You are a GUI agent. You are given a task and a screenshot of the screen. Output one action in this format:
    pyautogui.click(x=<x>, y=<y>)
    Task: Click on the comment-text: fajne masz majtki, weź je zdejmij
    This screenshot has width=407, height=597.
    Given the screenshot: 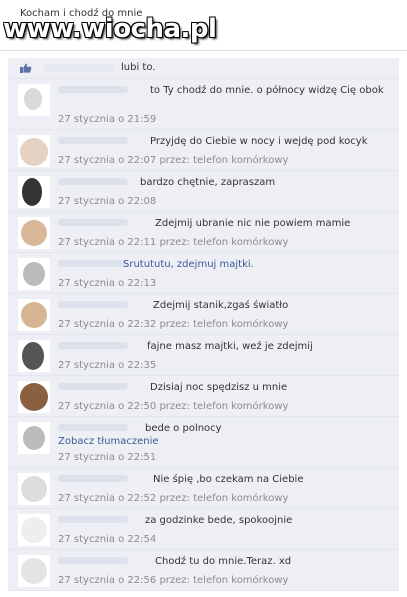 What is the action you would take?
    pyautogui.click(x=230, y=346)
    